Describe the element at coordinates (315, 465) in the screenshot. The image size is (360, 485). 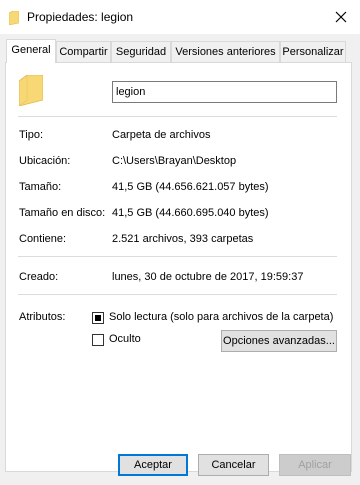
I see `apply-button: Aplicar` at that location.